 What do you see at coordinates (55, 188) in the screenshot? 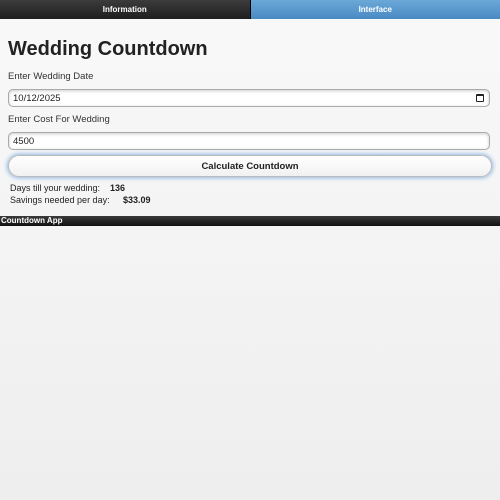
I see `days-label: Days till your wedding:` at bounding box center [55, 188].